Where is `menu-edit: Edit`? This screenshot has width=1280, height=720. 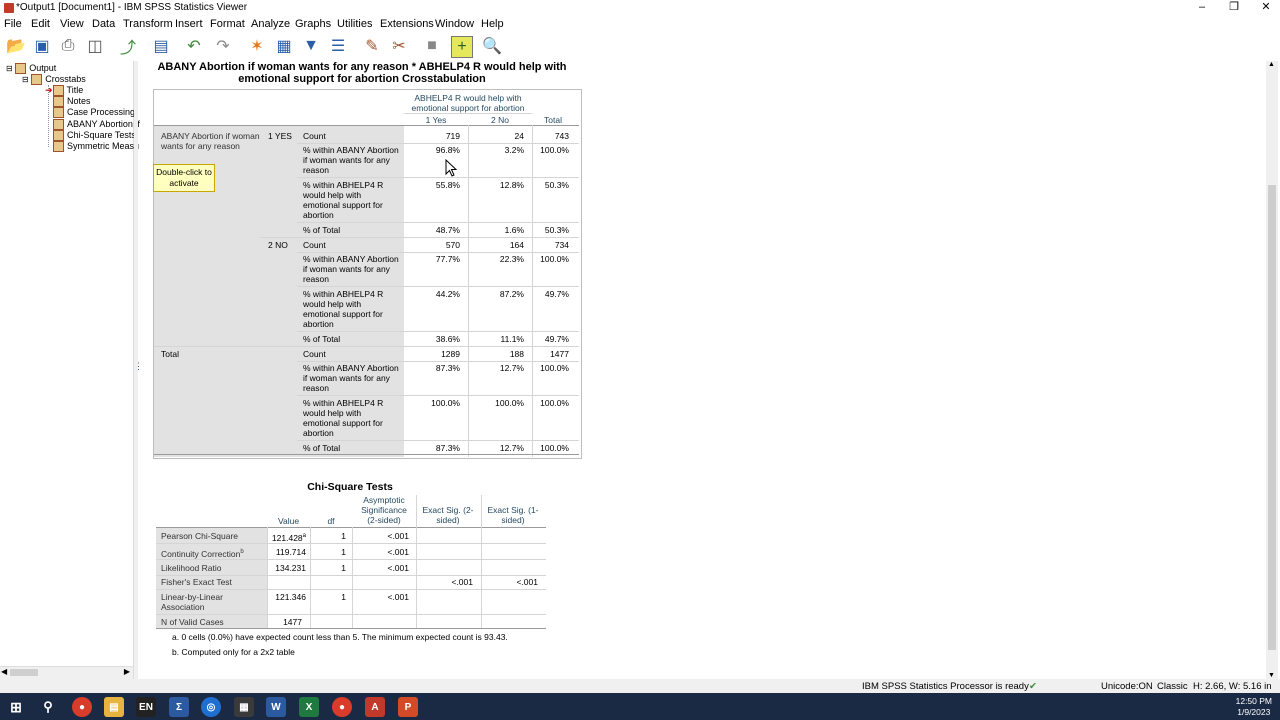
menu-edit: Edit is located at coordinates (40, 24).